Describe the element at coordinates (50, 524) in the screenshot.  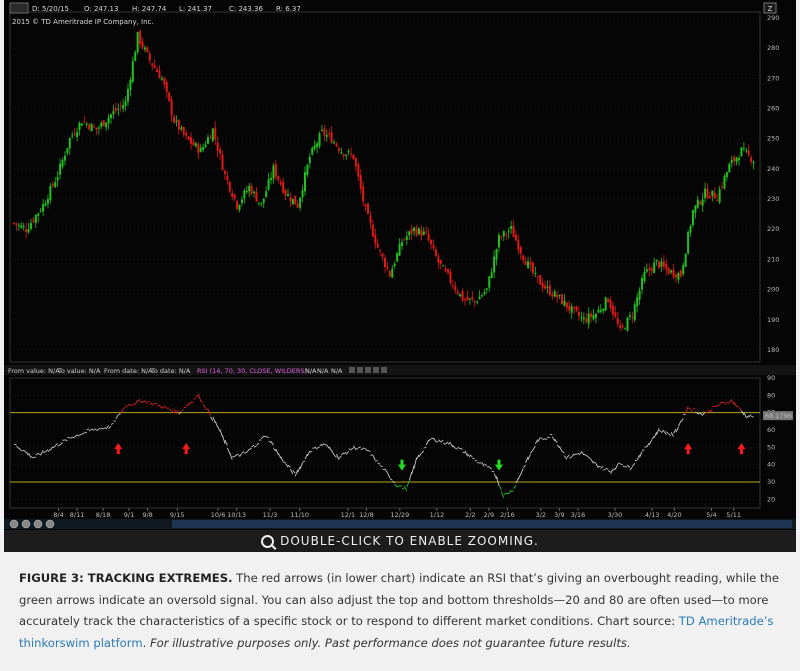
I see `scroll-icon` at that location.